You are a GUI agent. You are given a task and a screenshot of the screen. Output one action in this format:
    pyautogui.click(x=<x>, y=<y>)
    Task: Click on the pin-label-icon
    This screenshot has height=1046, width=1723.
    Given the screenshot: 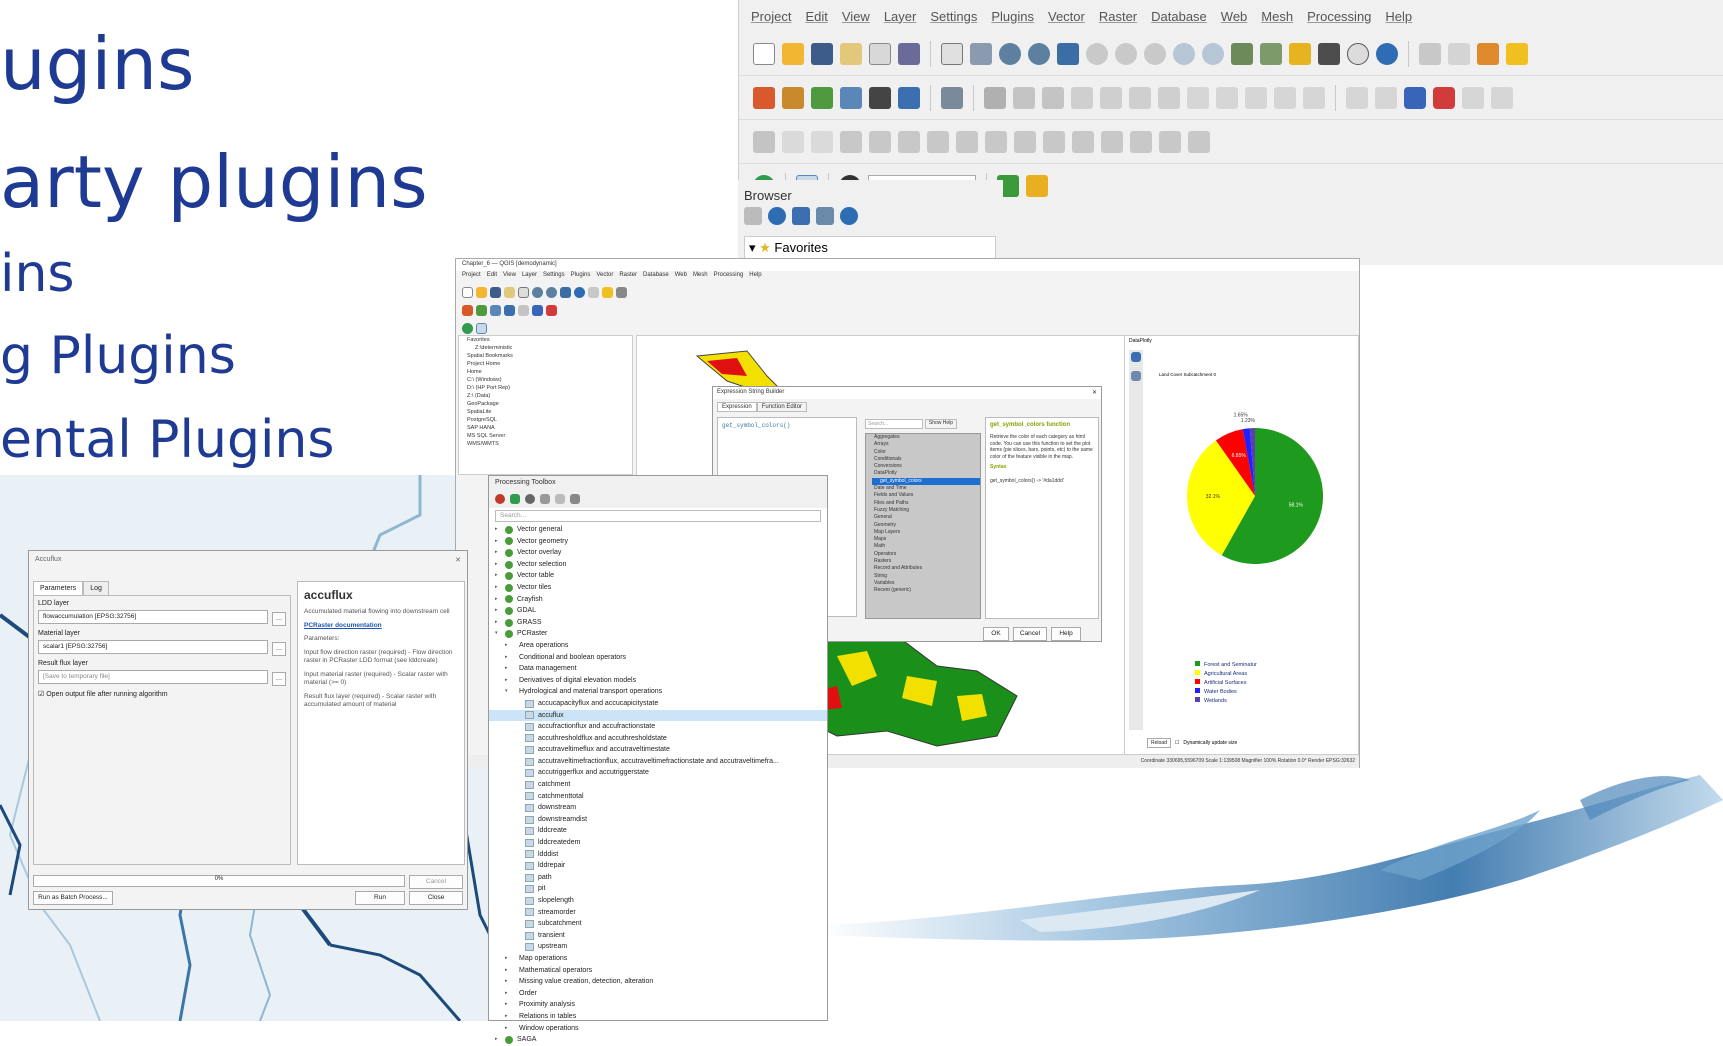 What is the action you would take?
    pyautogui.click(x=1473, y=97)
    